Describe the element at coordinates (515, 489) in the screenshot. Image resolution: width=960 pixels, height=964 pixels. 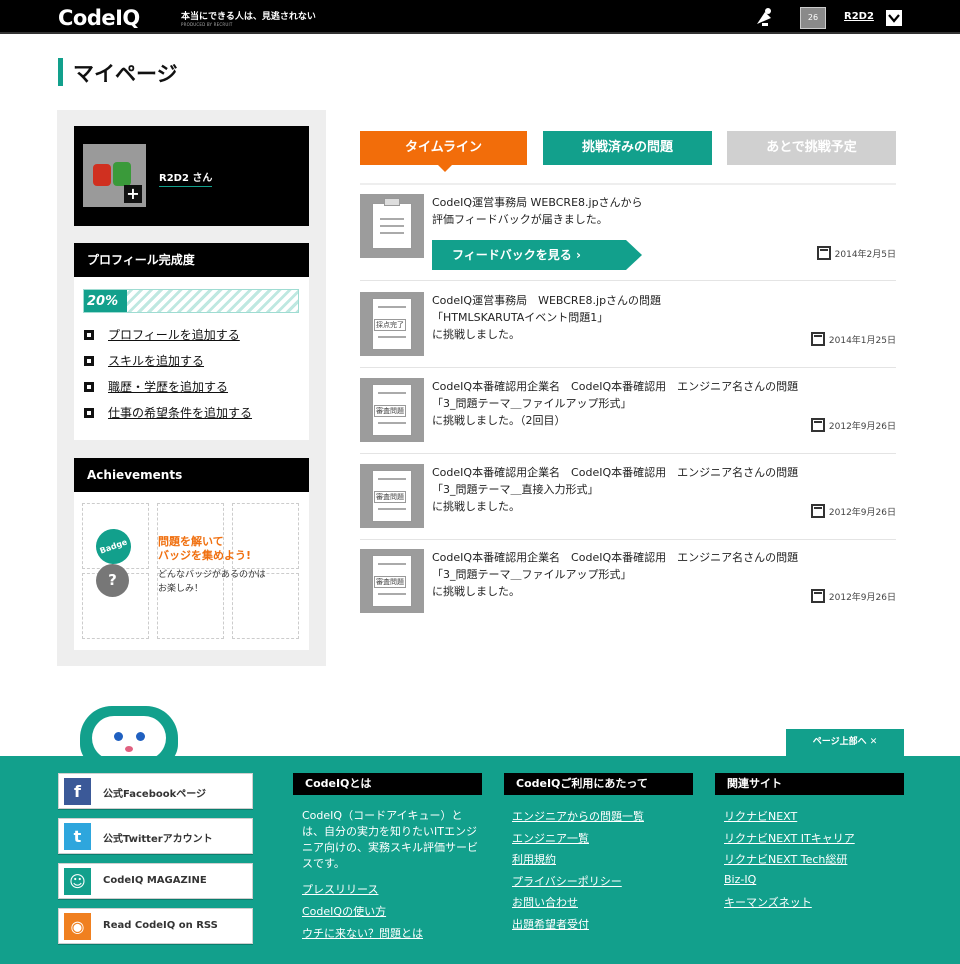
I see `timeline-line: 「3_問題テーマ＿直接入力形式」` at that location.